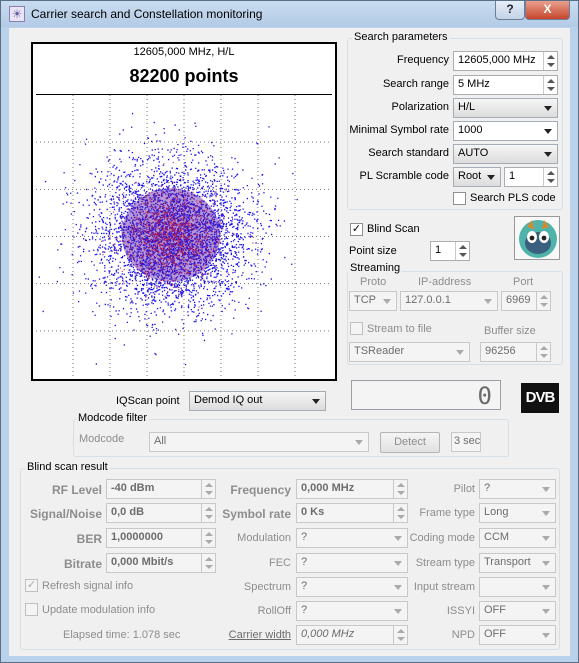  What do you see at coordinates (517, 513) in the screenshot?
I see `frame-type-select: Long` at bounding box center [517, 513].